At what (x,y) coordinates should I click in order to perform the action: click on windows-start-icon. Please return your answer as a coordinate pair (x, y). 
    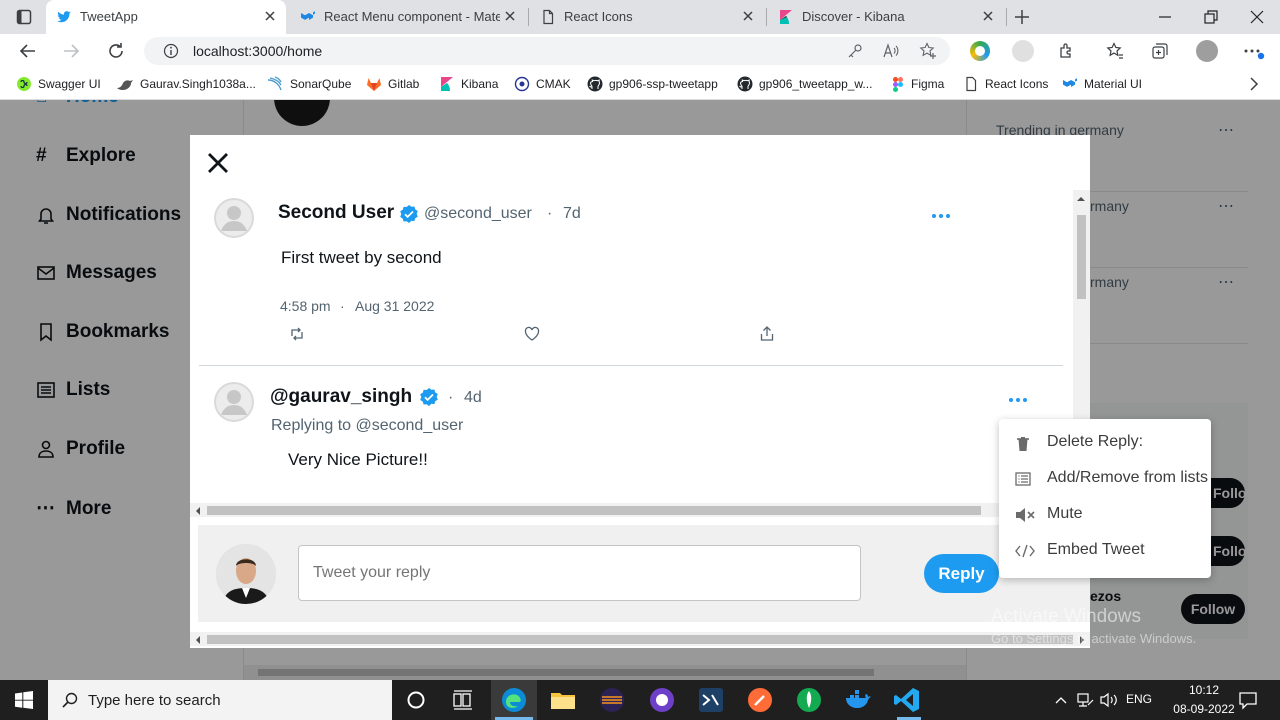
    Looking at the image, I should click on (24, 700).